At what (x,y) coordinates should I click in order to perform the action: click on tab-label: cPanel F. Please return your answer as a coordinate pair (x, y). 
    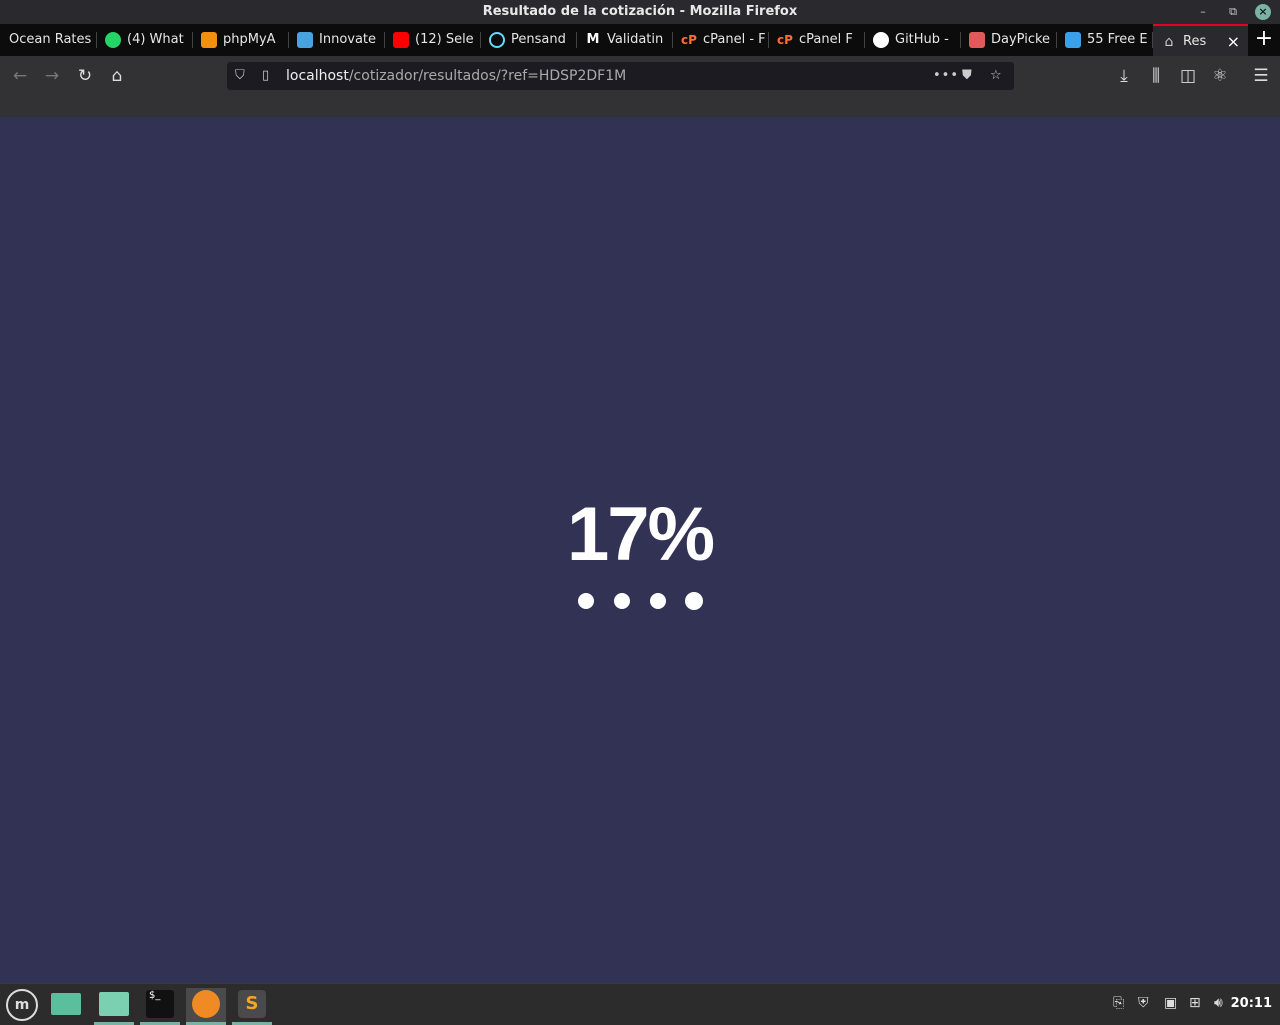
    Looking at the image, I should click on (826, 39).